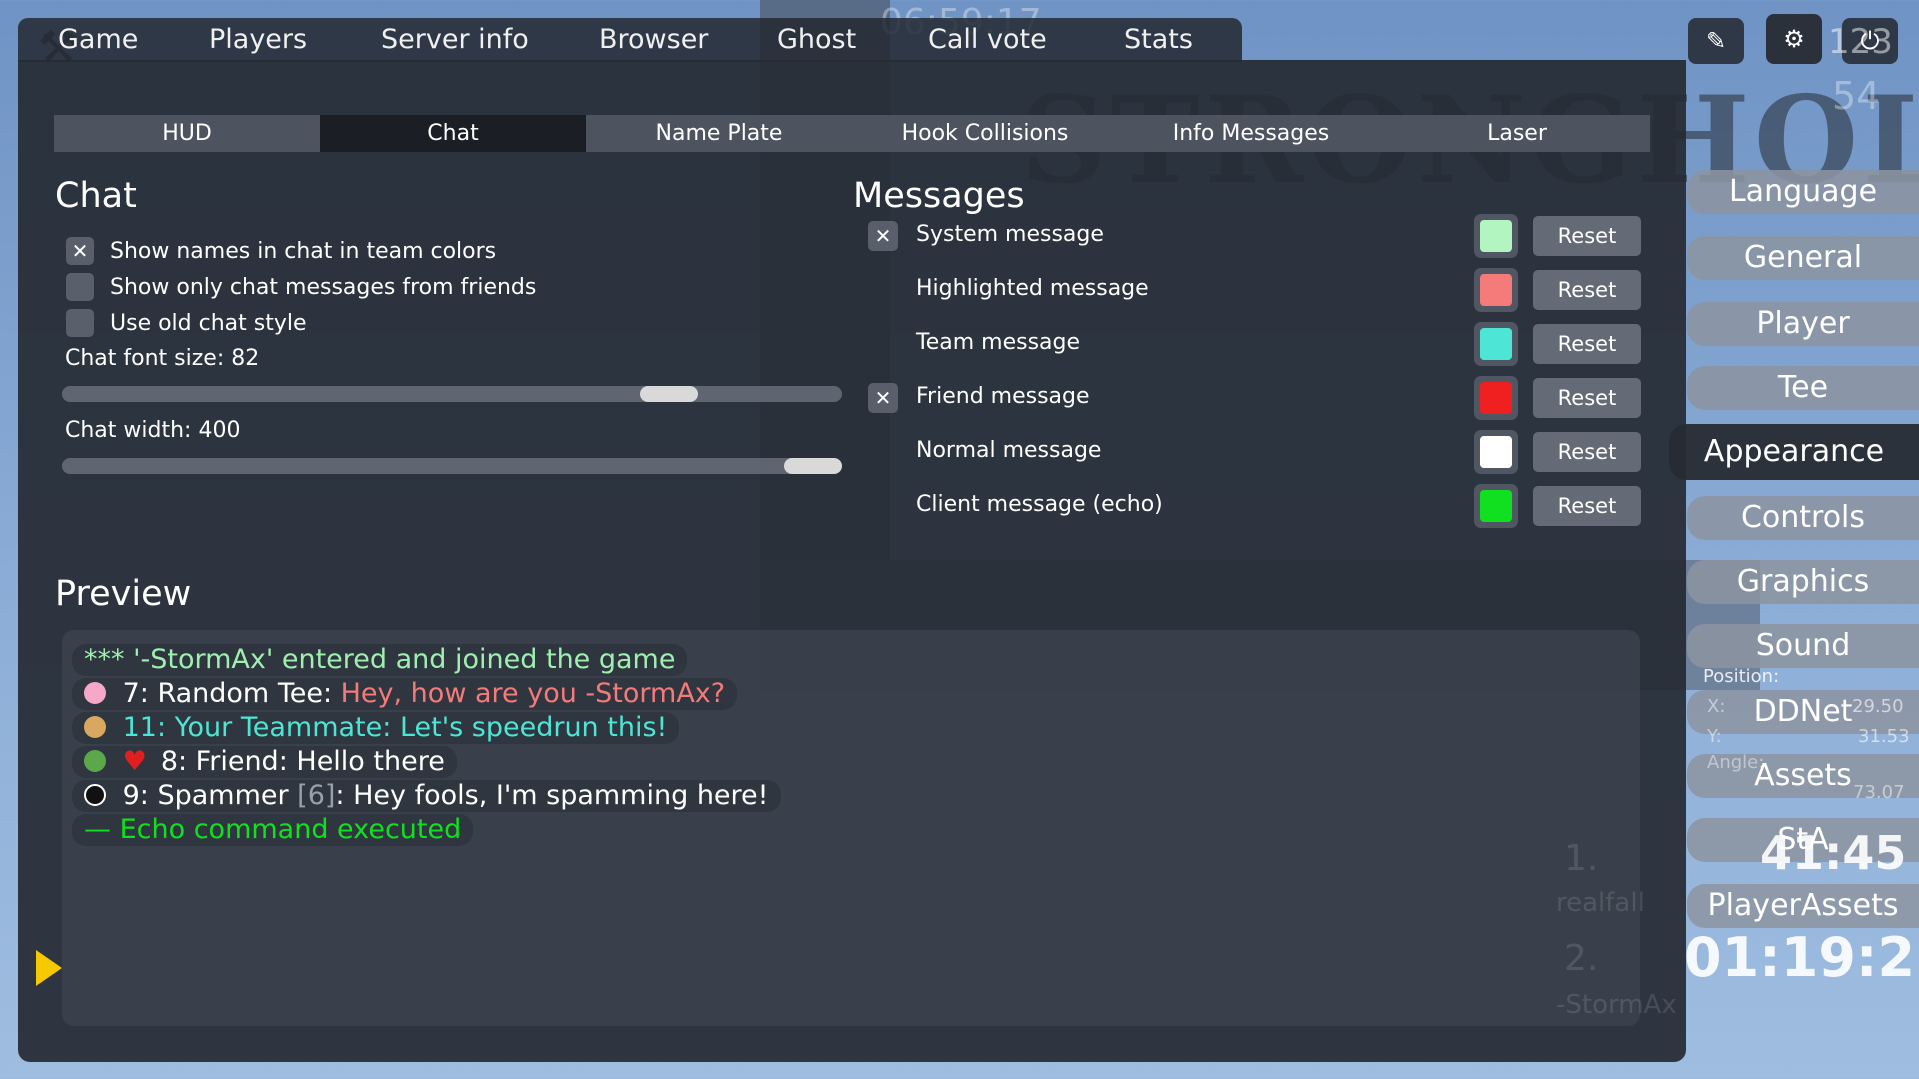  Describe the element at coordinates (1517, 133) in the screenshot. I see `subtab-laser: Laser` at that location.